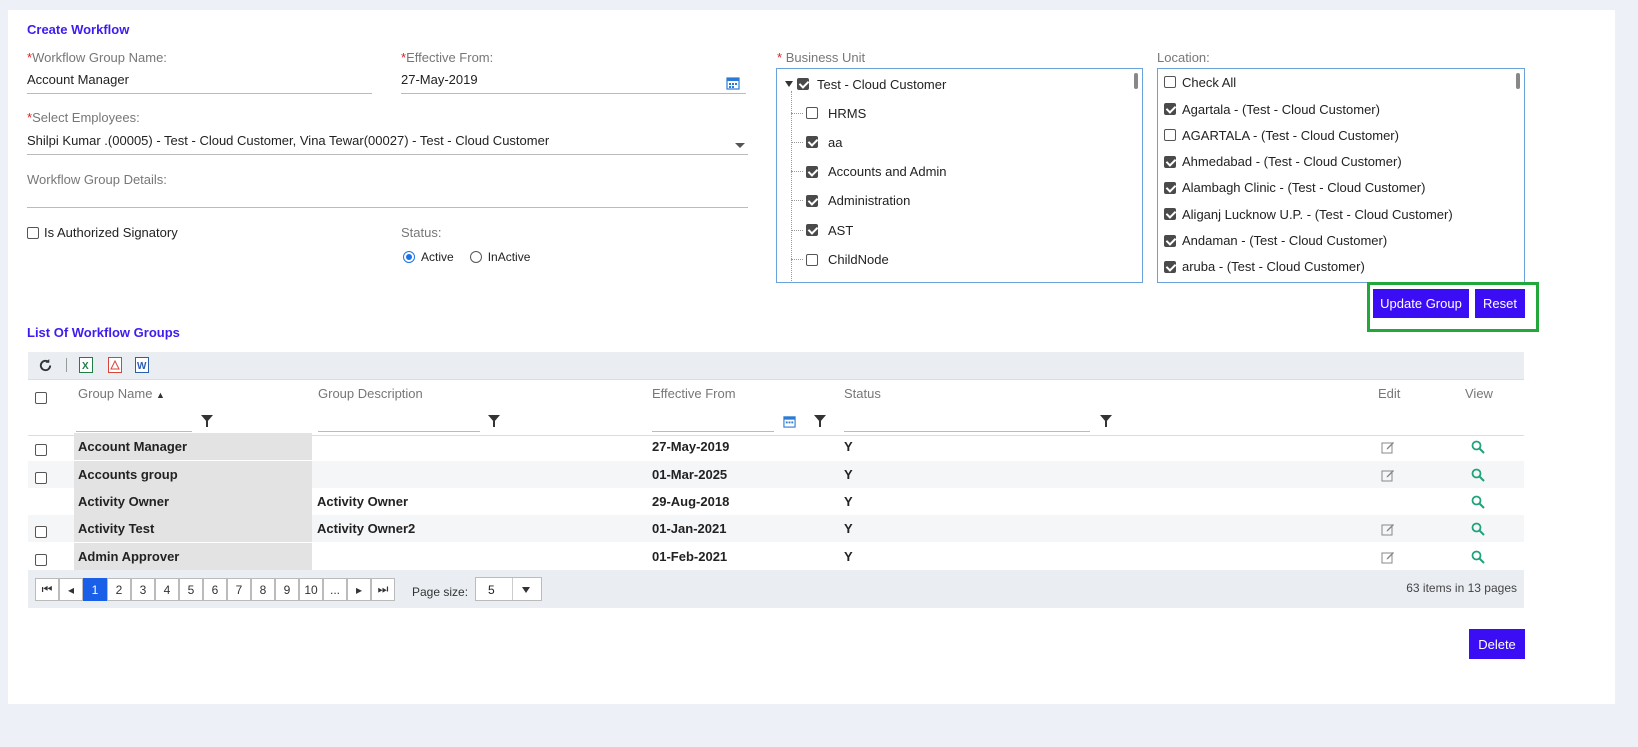 This screenshot has height=747, width=1638. What do you see at coordinates (207, 421) in the screenshot?
I see `filter-group-name-icon` at bounding box center [207, 421].